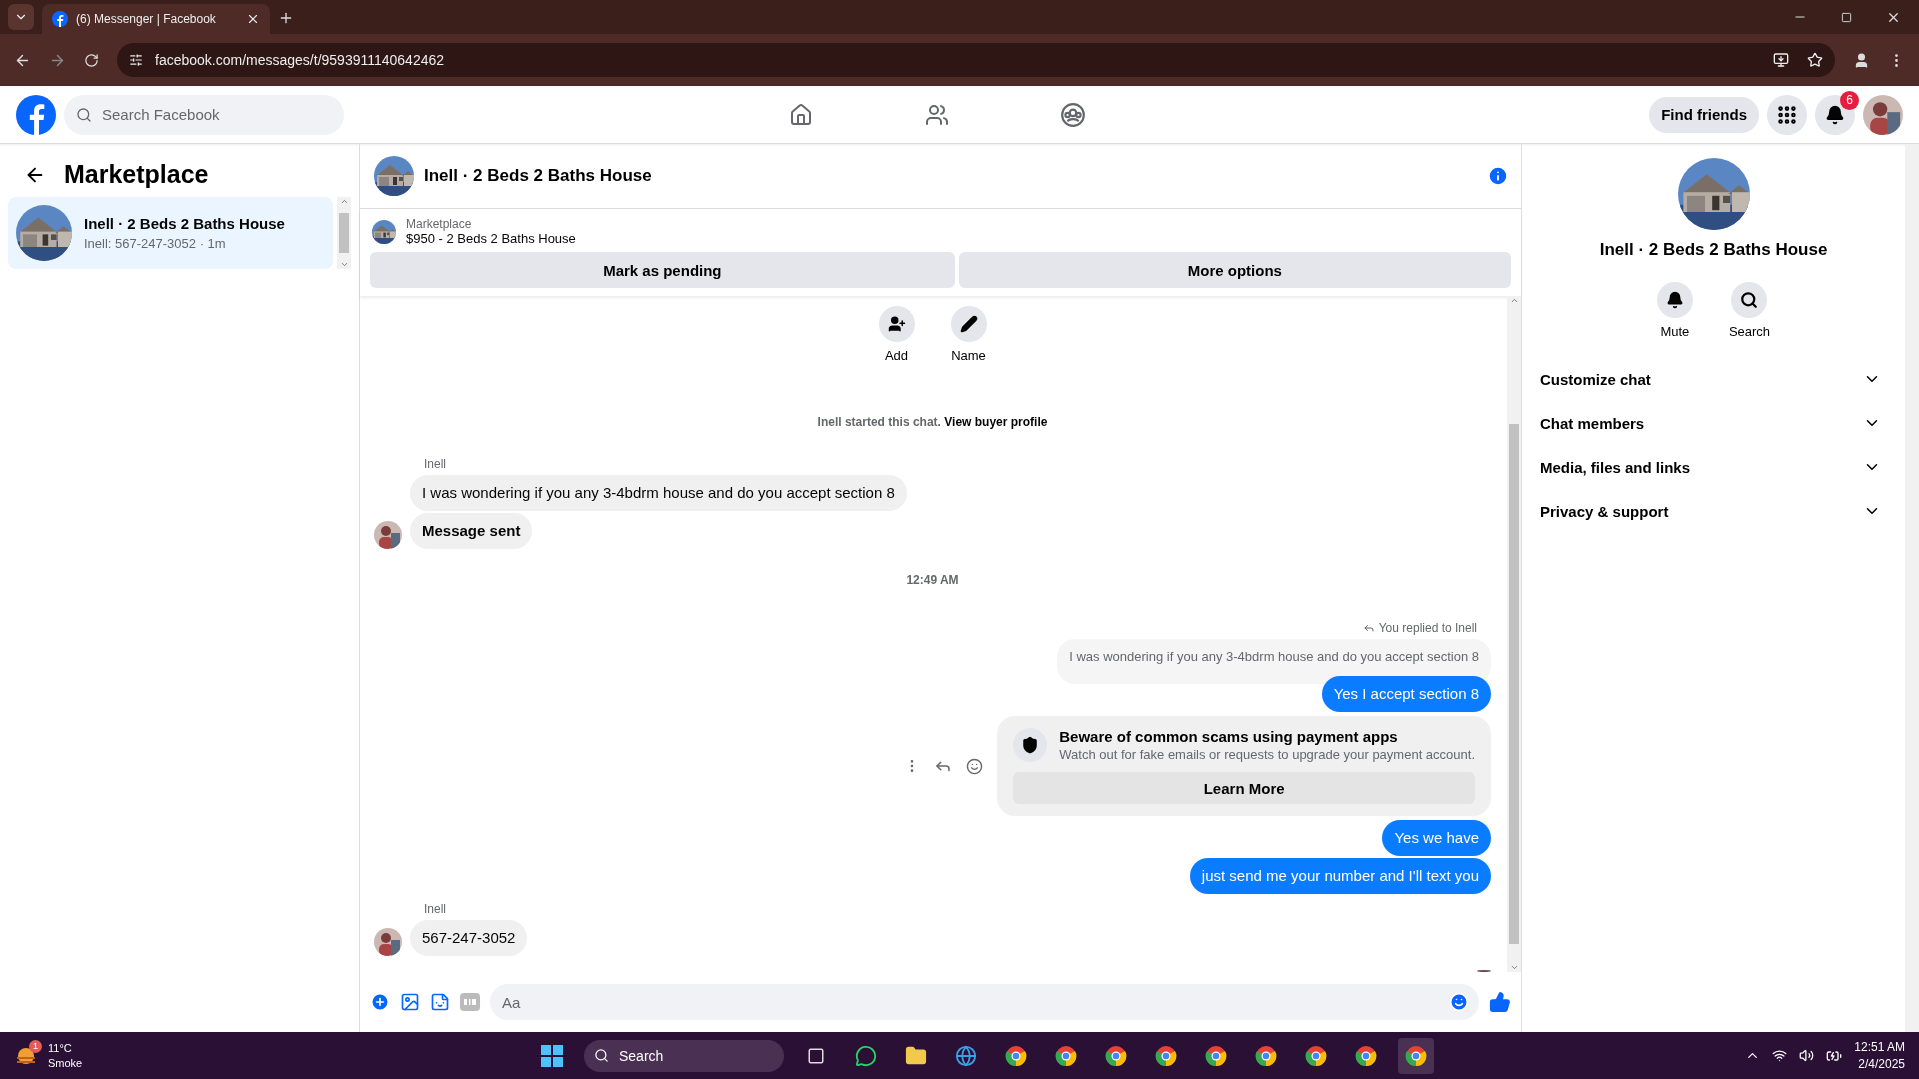 The height and width of the screenshot is (1079, 1919). Describe the element at coordinates (469, 938) in the screenshot. I see `incoming-message: 567-247-3052` at that location.